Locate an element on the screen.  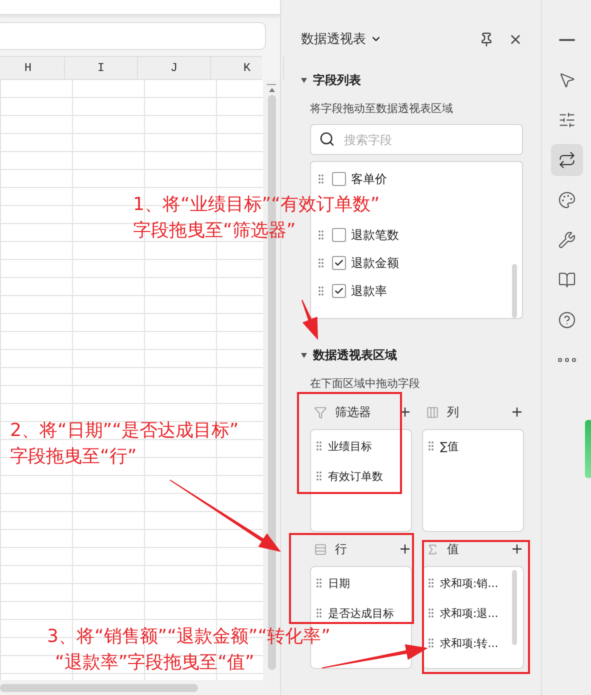
section-title: 字段列表 is located at coordinates (337, 80).